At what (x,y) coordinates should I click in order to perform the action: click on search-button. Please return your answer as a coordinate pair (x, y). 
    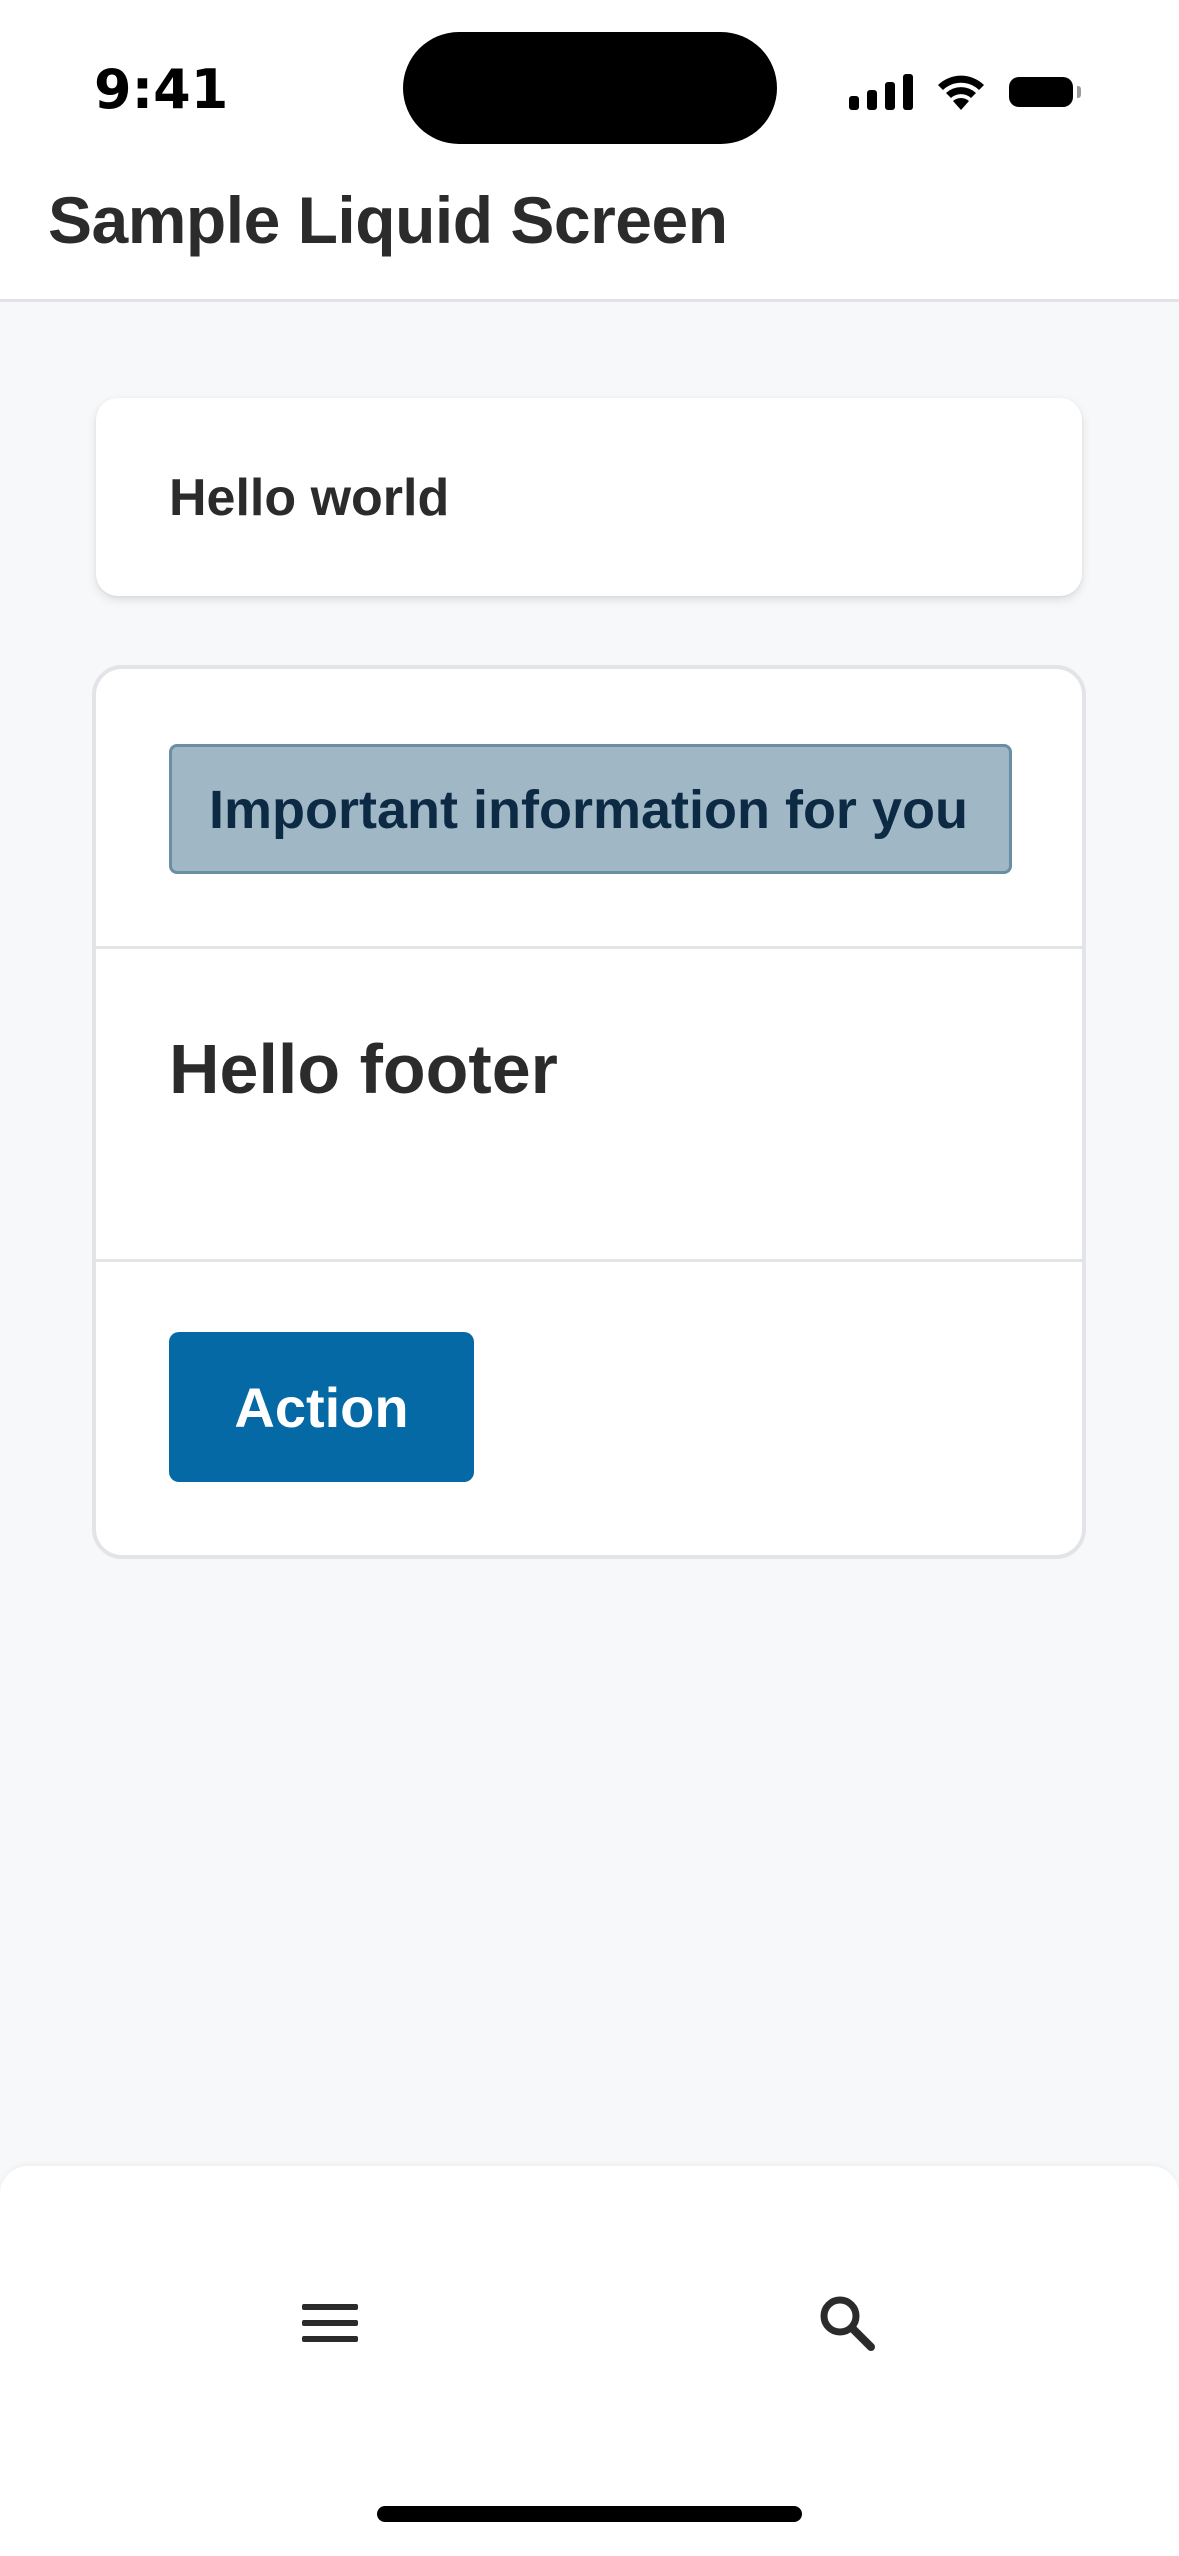
    Looking at the image, I should click on (847, 2323).